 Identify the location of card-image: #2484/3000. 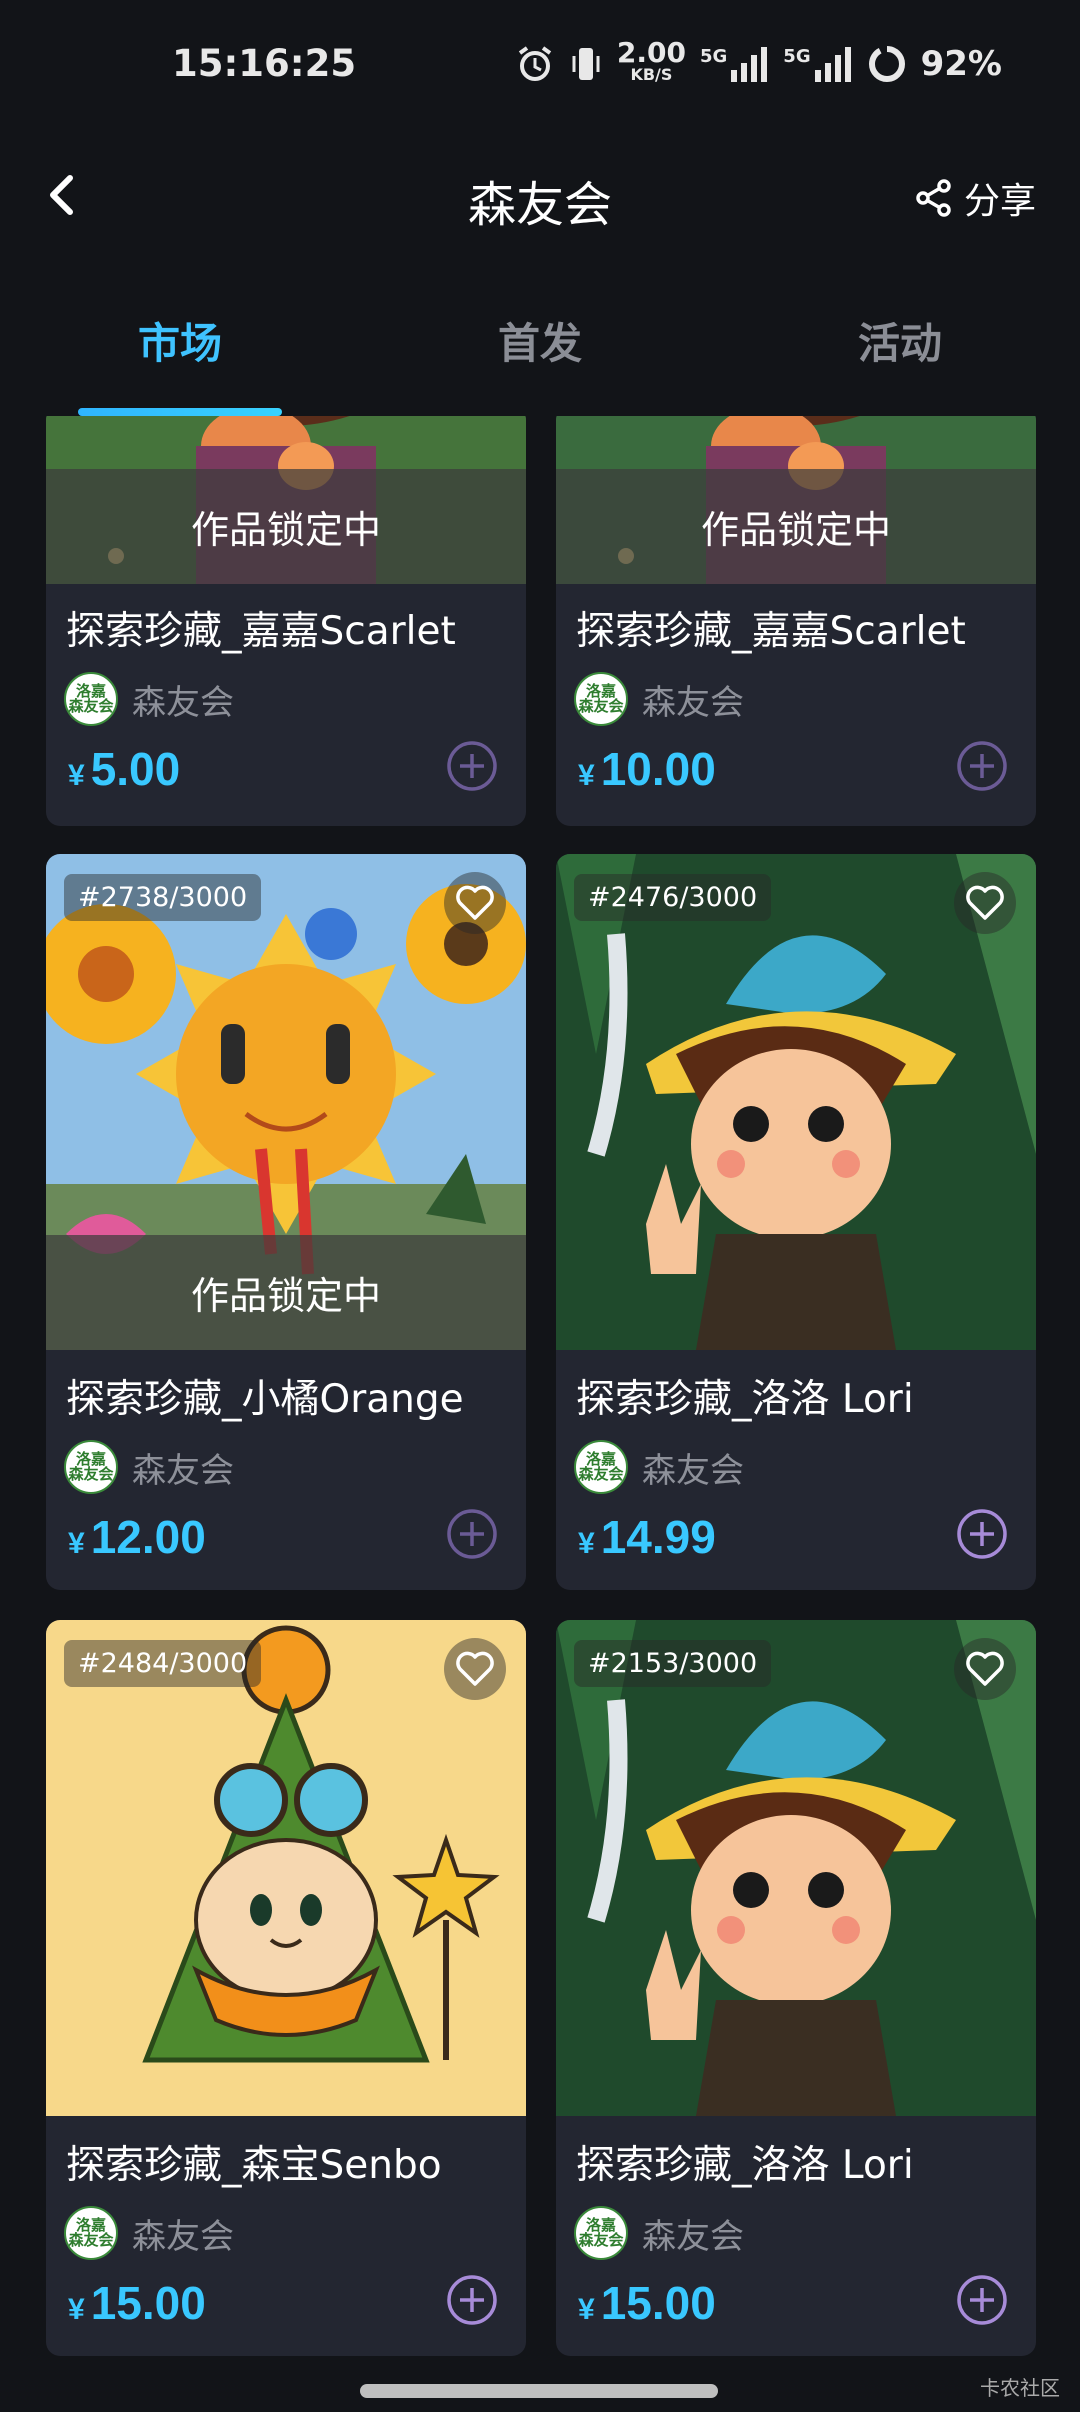
(286, 1868).